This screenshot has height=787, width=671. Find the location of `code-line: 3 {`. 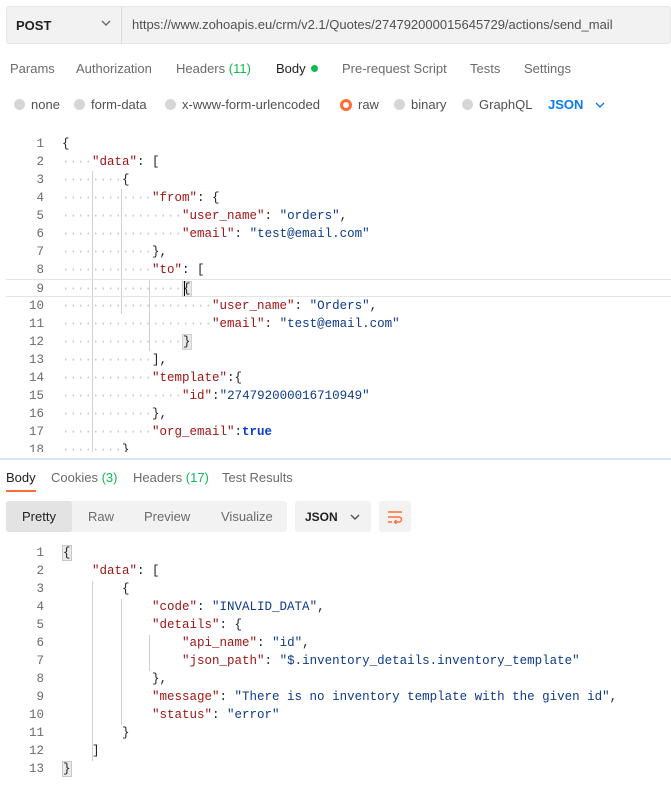

code-line: 3 { is located at coordinates (83, 589).